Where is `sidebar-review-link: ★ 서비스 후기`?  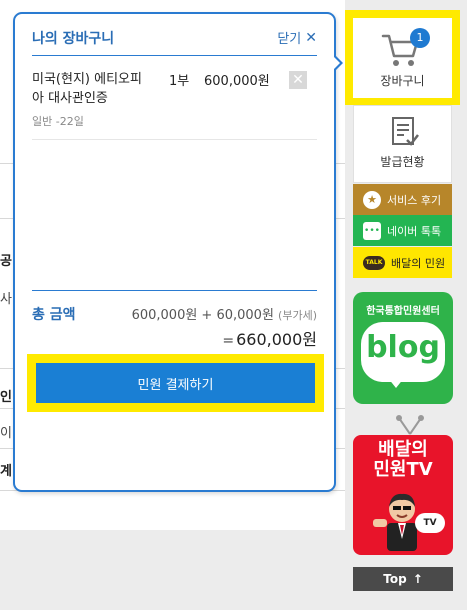
sidebar-review-link: ★ 서비스 후기 is located at coordinates (402, 199).